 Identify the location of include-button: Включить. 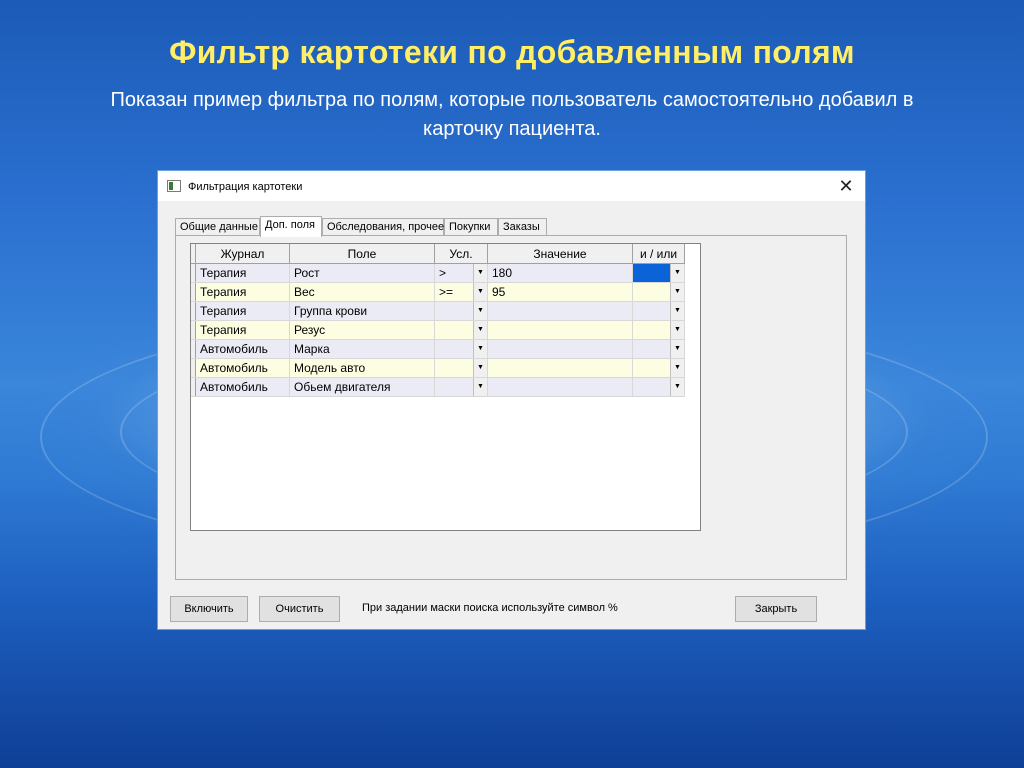
(209, 609).